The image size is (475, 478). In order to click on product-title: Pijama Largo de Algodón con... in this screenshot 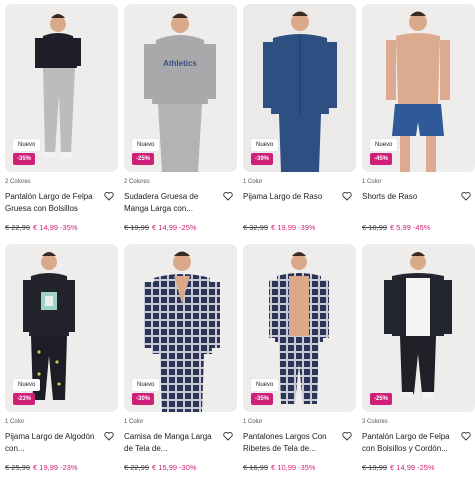, I will do `click(53, 443)`.